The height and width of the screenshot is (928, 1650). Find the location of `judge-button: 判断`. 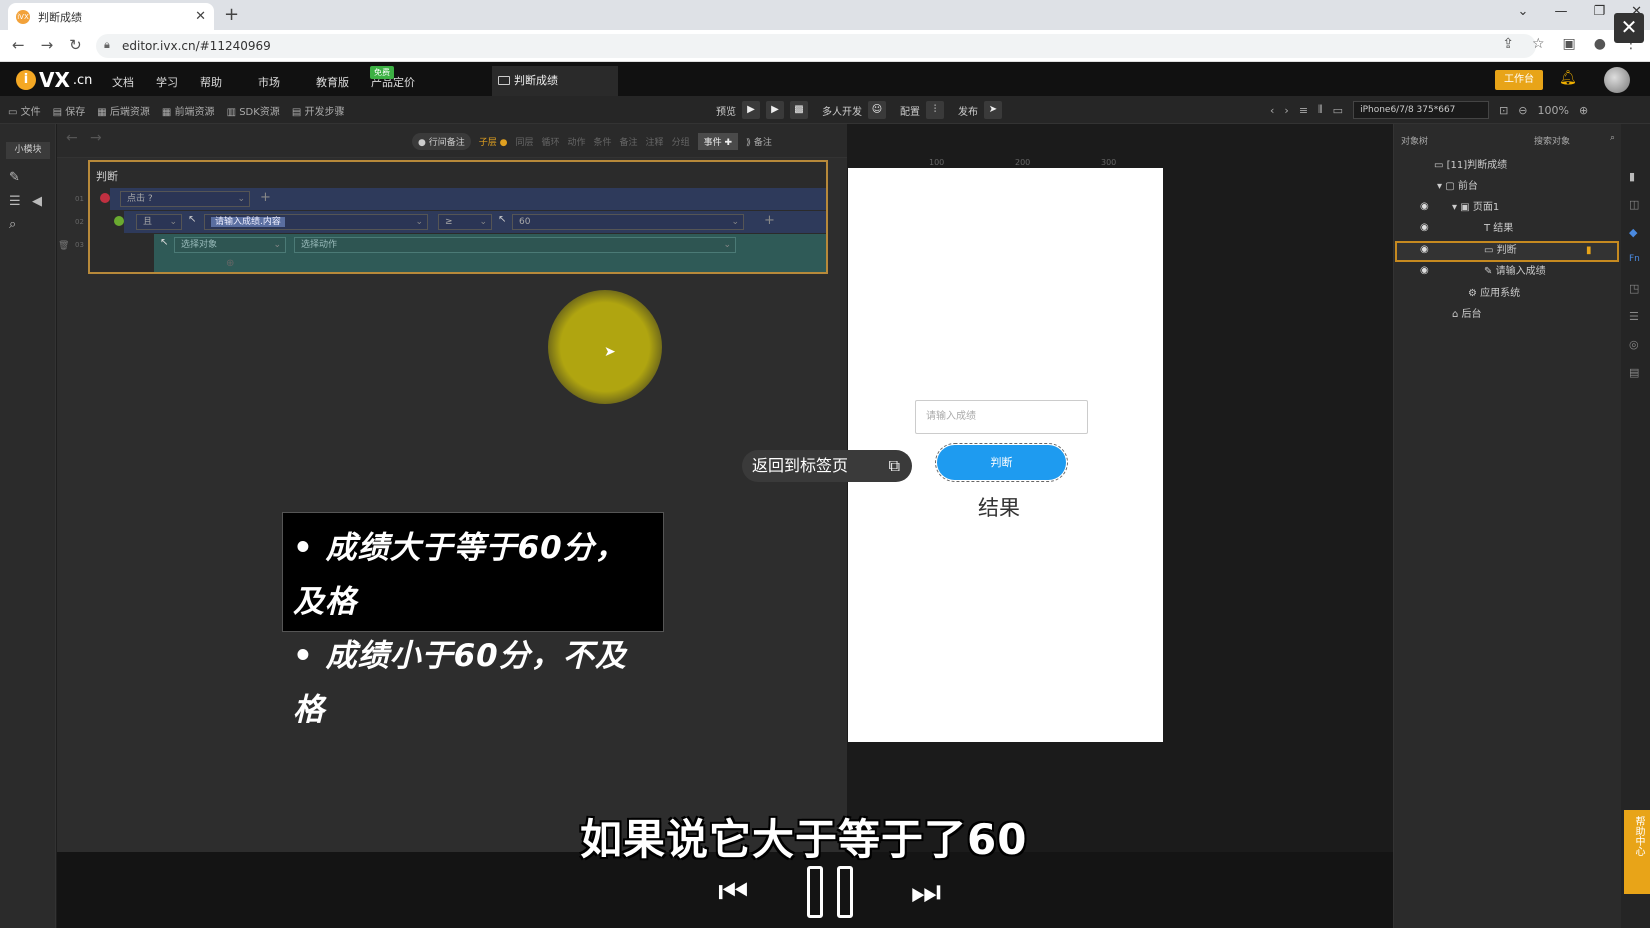

judge-button: 判断 is located at coordinates (1001, 462).